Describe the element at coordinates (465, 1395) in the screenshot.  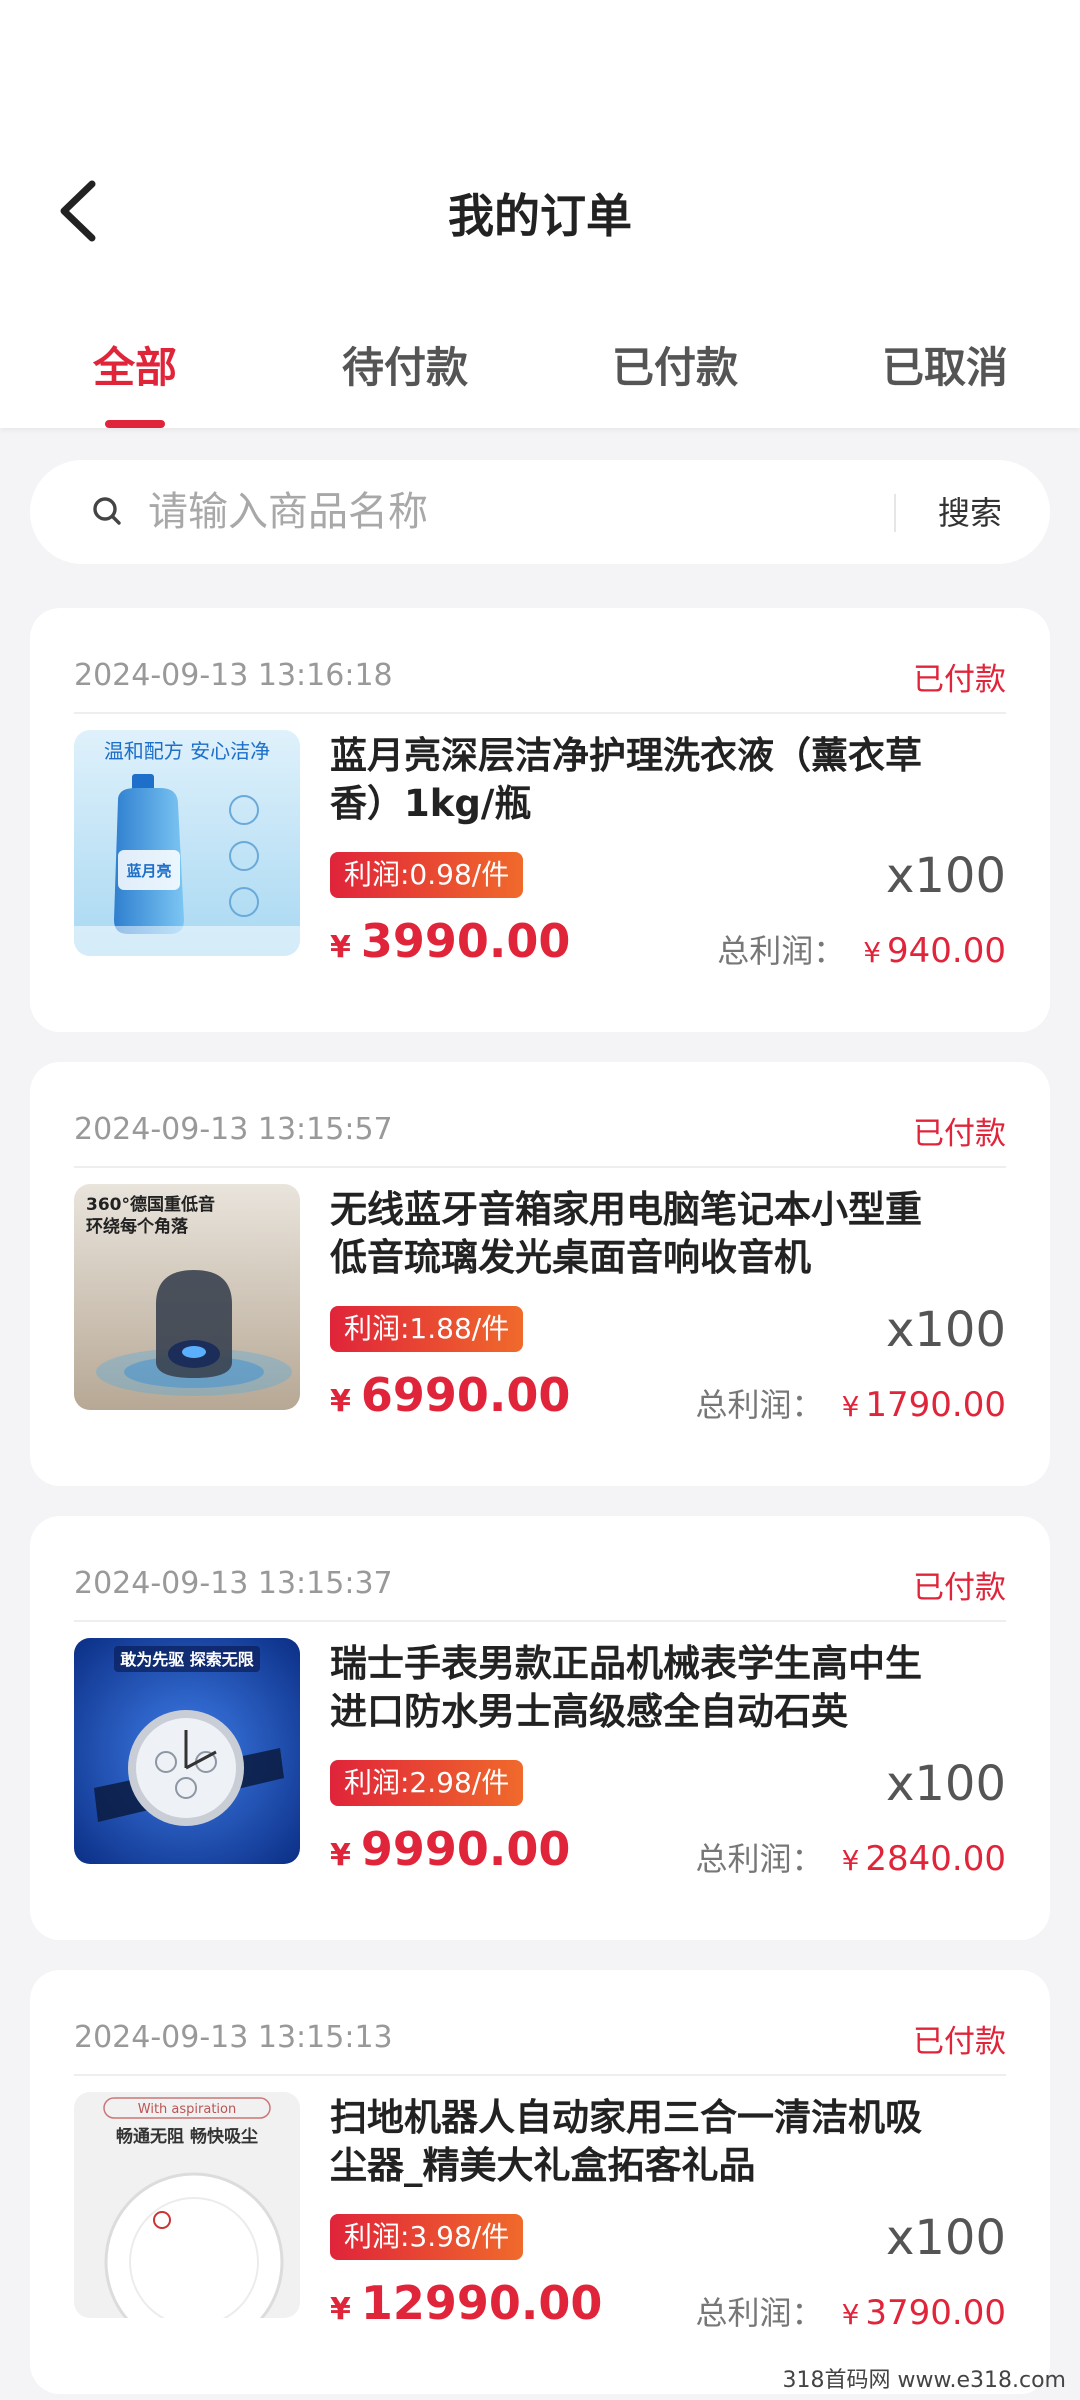
I see `price-amount: 6990.00` at that location.